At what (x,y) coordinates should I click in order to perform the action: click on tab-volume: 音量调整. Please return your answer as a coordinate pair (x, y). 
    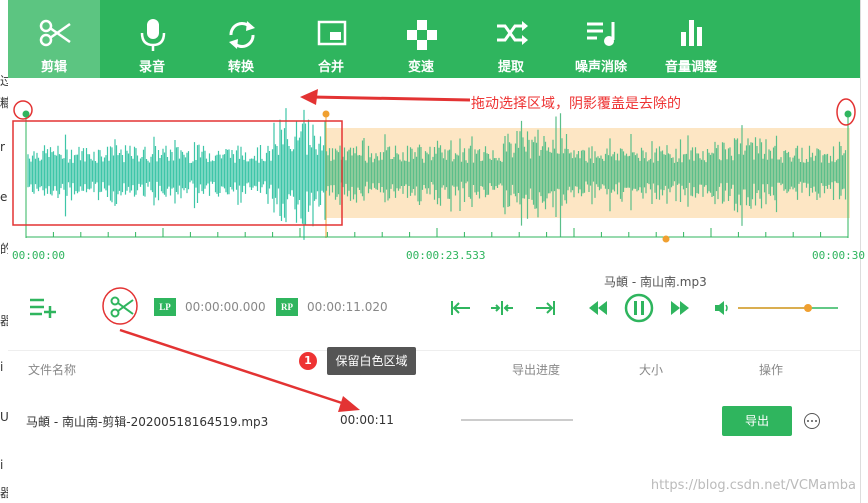
    Looking at the image, I should click on (691, 39).